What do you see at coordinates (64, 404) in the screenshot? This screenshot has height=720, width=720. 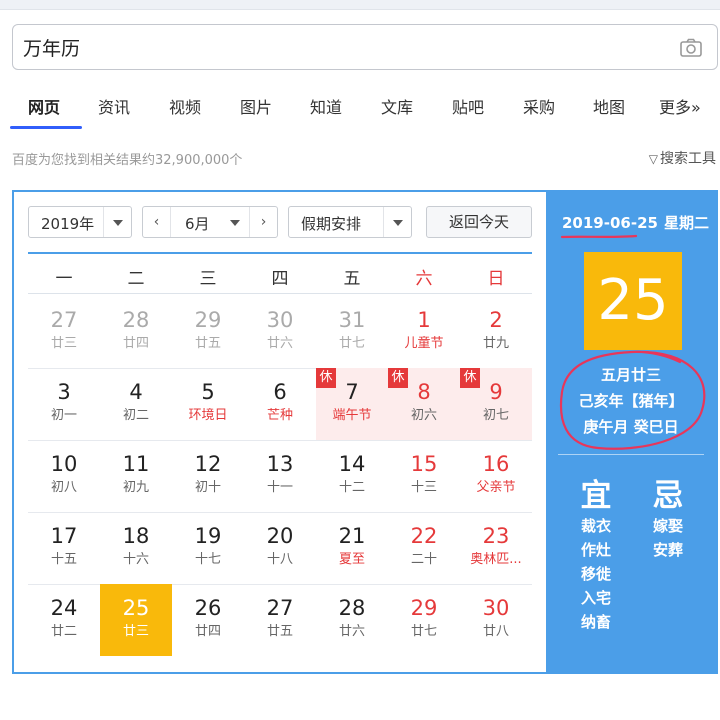 I see `day-cell: 3 初一` at bounding box center [64, 404].